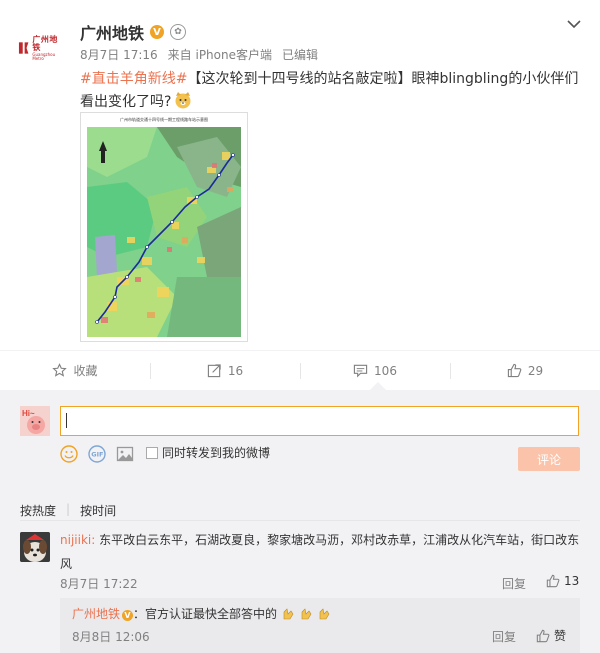 Image resolution: width=600 pixels, height=653 pixels. I want to click on avatar-text: Hi~, so click(28, 413).